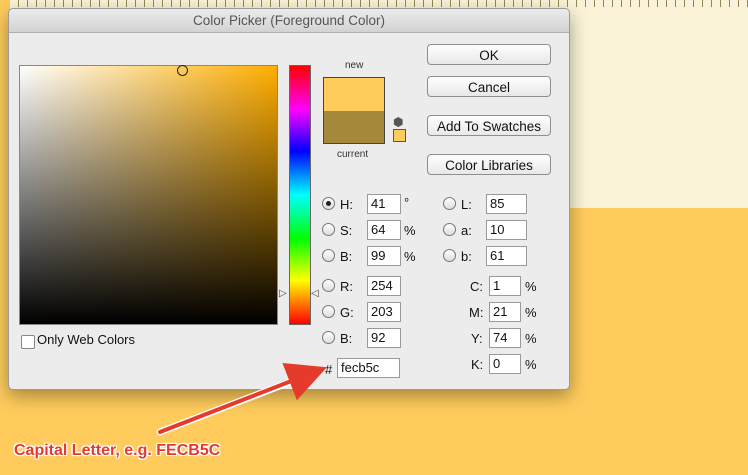 This screenshot has height=475, width=748. Describe the element at coordinates (241, 399) in the screenshot. I see `annotation-arrow` at that location.